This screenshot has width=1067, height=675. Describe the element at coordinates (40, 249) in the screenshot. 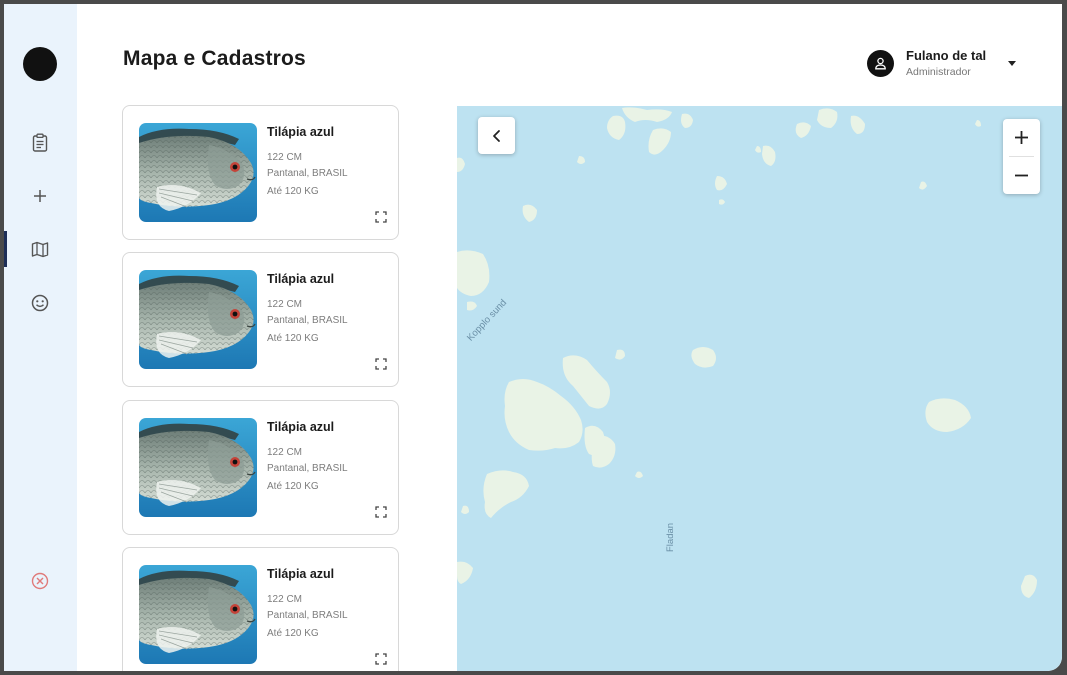

I see `map-icon` at that location.